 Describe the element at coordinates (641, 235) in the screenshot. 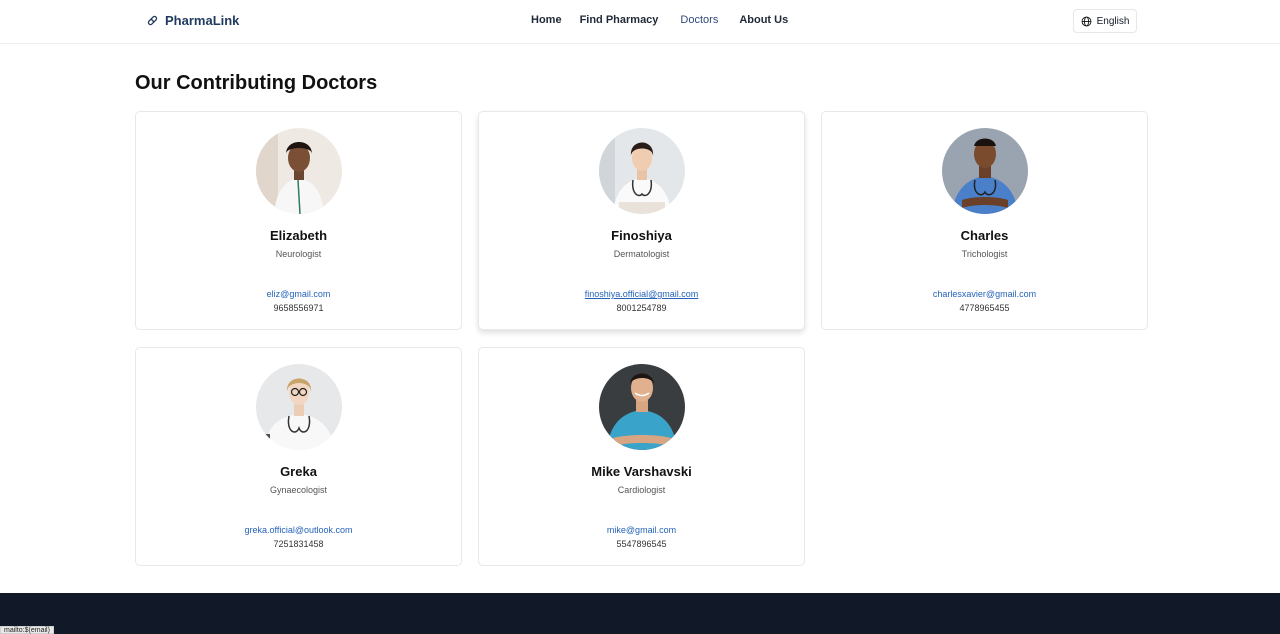

I see `doctor-name: Finoshiya` at that location.